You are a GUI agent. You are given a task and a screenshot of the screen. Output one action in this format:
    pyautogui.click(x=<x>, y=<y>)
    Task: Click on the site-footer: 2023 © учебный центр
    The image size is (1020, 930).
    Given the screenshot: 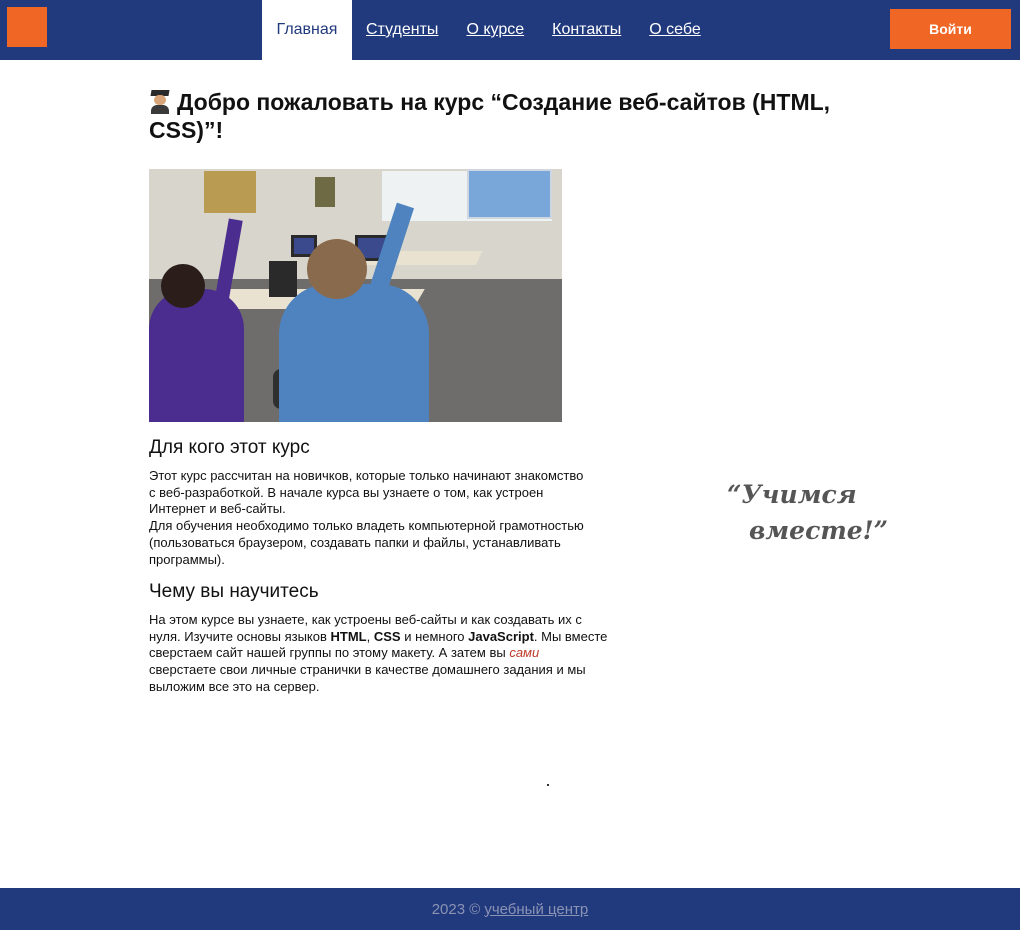 What is the action you would take?
    pyautogui.click(x=510, y=909)
    